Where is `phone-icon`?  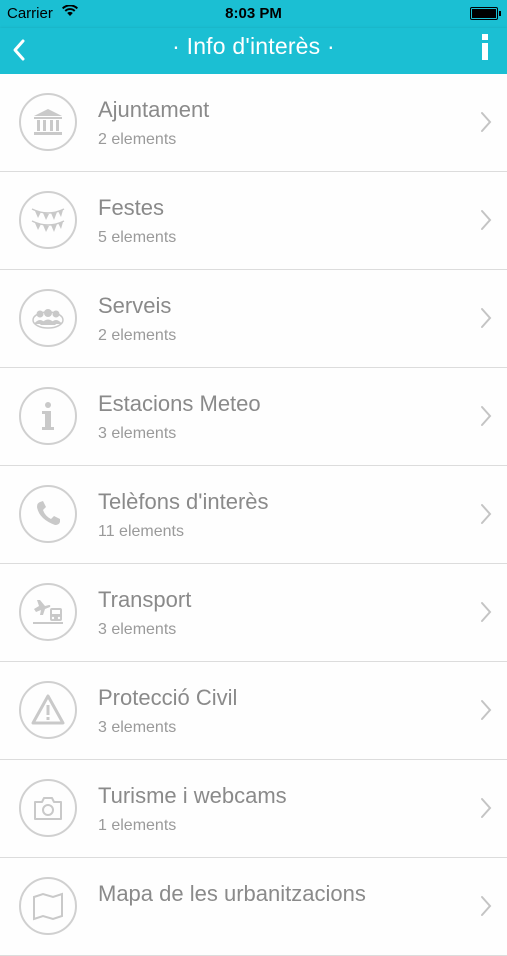 phone-icon is located at coordinates (48, 513).